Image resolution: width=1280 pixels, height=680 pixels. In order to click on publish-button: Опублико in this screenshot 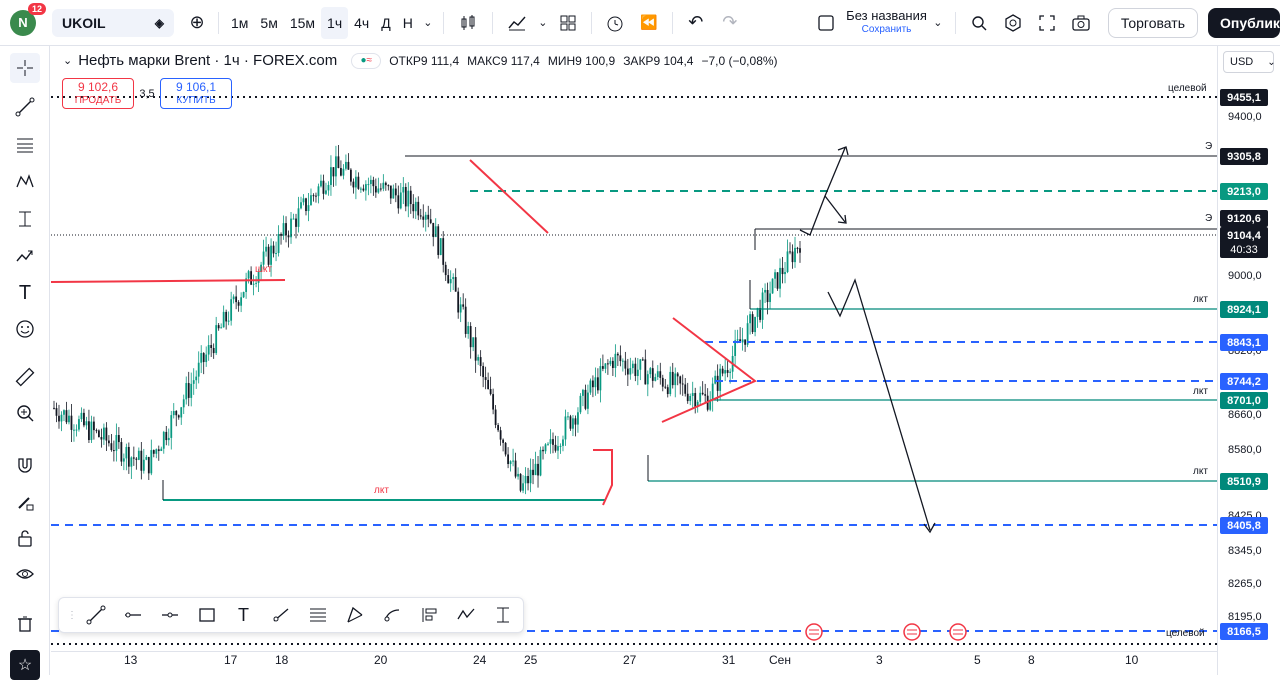, I will do `click(1244, 22)`.